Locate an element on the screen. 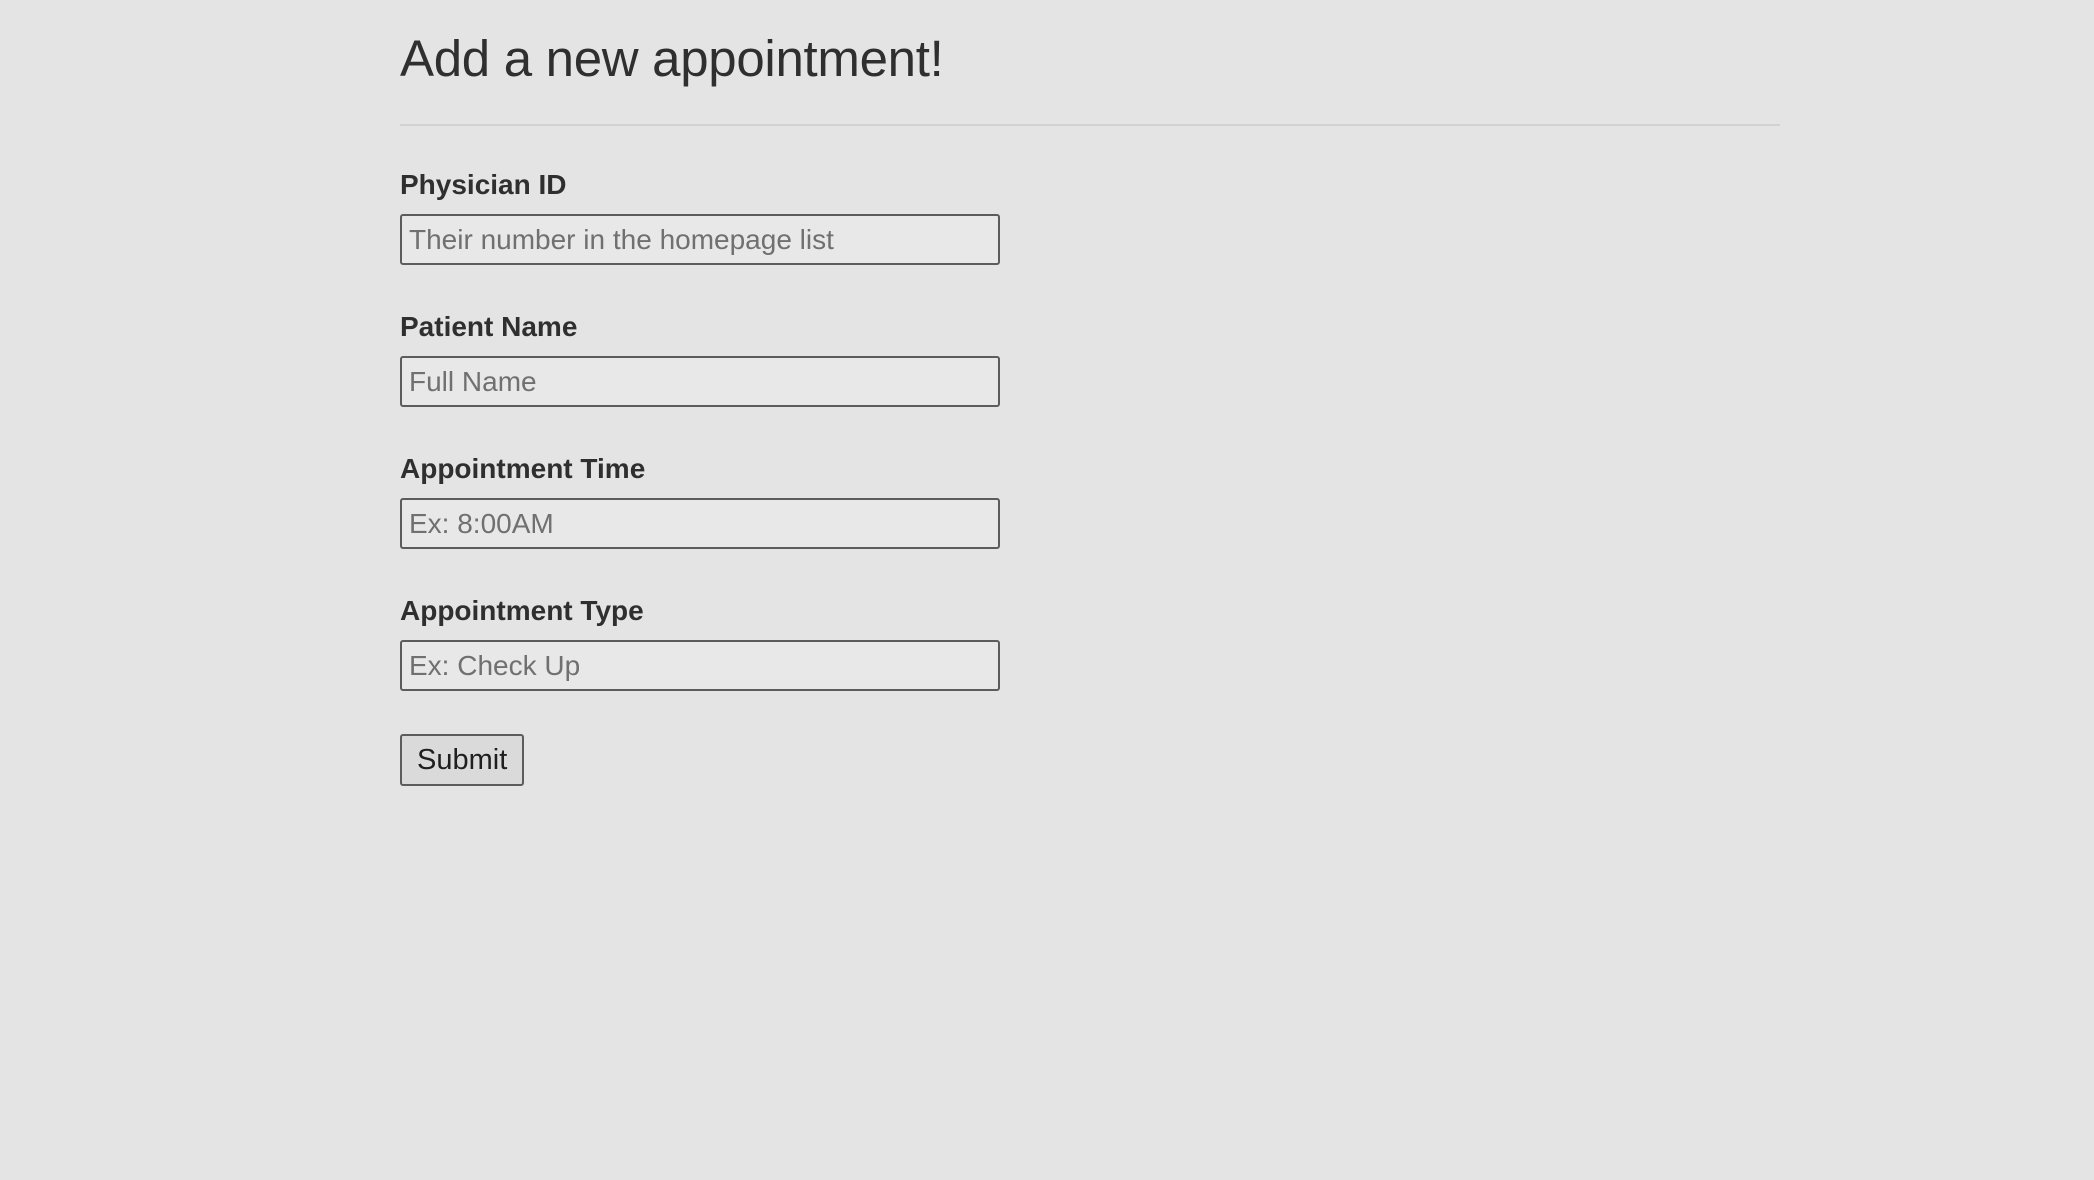 The height and width of the screenshot is (1180, 2094). page-title: Add a new appointment! is located at coordinates (672, 58).